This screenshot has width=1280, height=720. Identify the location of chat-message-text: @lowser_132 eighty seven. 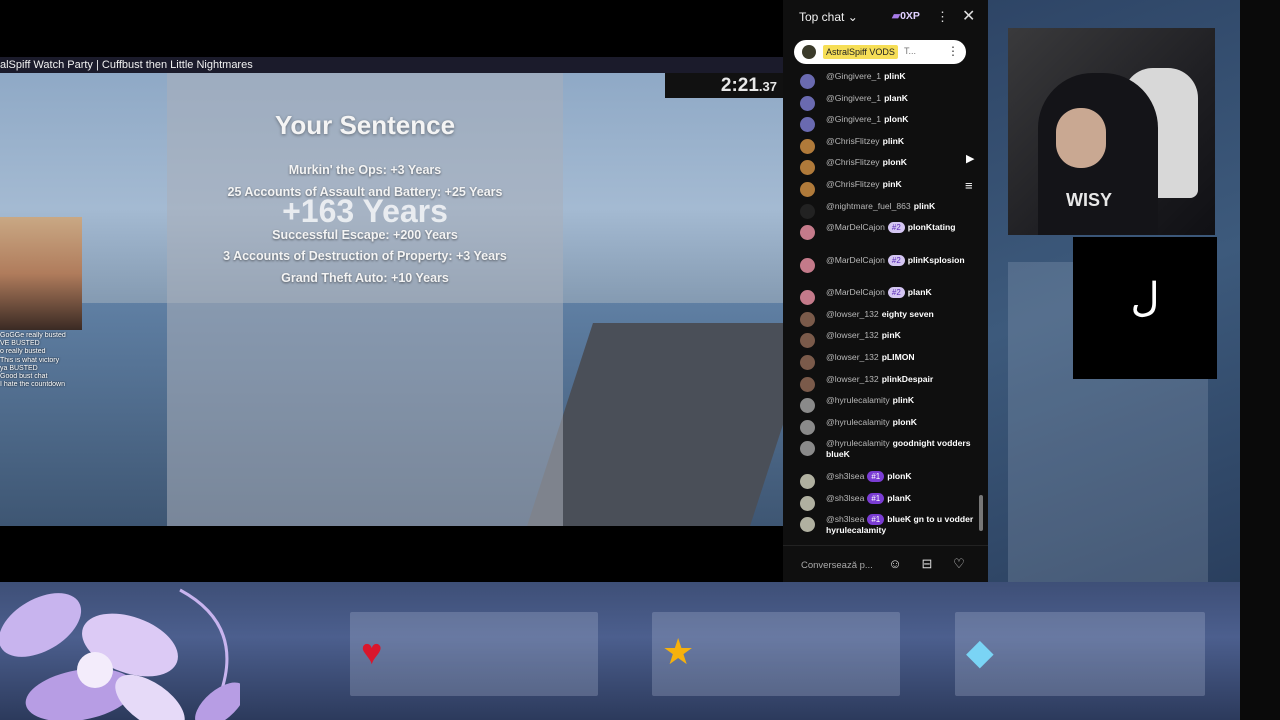
(900, 314).